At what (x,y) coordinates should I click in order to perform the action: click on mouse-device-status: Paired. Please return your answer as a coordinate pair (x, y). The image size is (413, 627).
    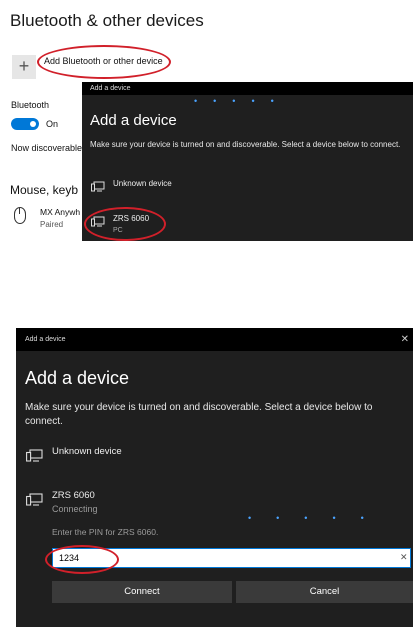
    Looking at the image, I should click on (52, 224).